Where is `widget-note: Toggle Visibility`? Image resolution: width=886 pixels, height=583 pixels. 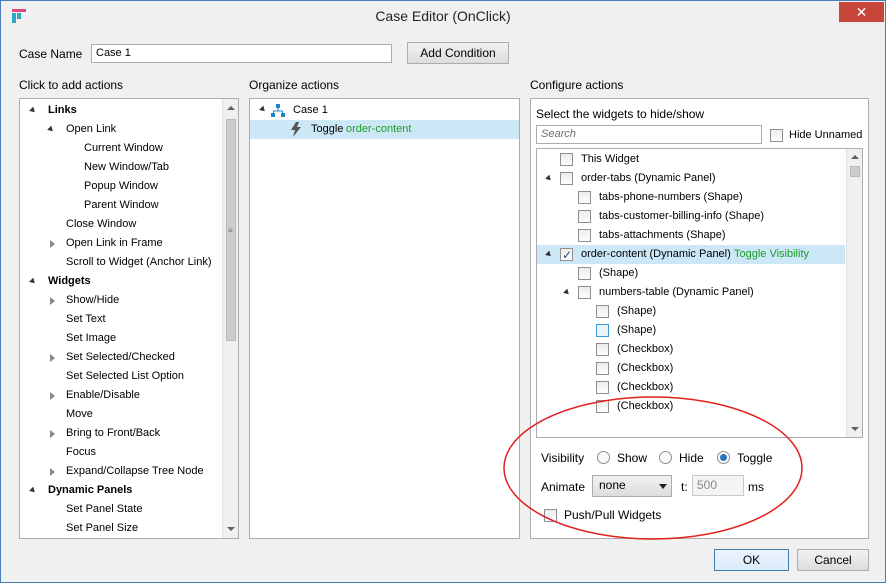 widget-note: Toggle Visibility is located at coordinates (772, 254).